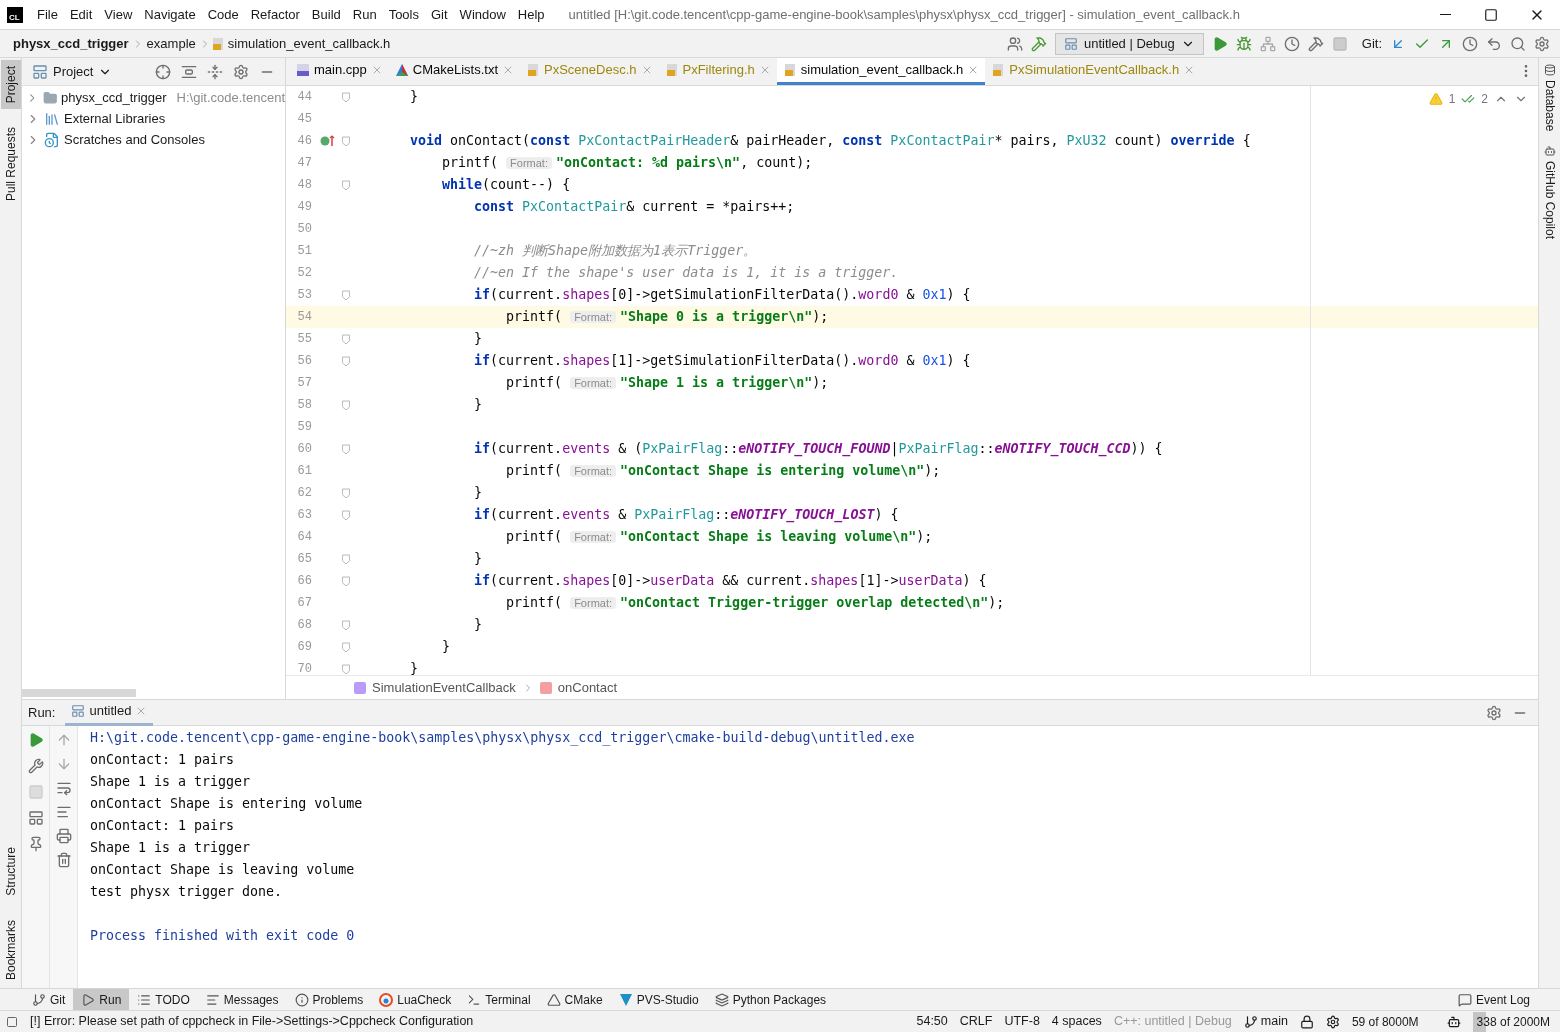  Describe the element at coordinates (1014, 43) in the screenshot. I see `users-icon` at that location.